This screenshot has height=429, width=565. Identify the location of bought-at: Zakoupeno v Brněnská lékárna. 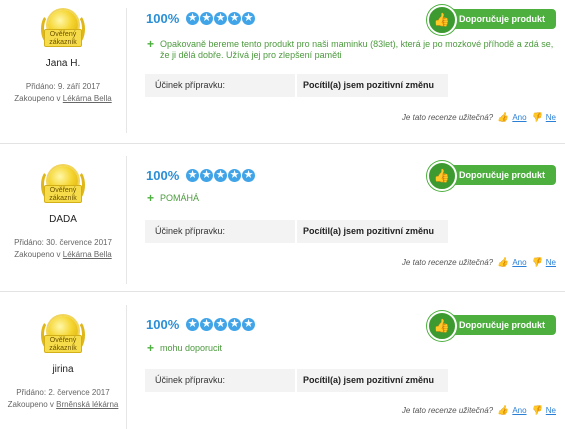
(63, 404).